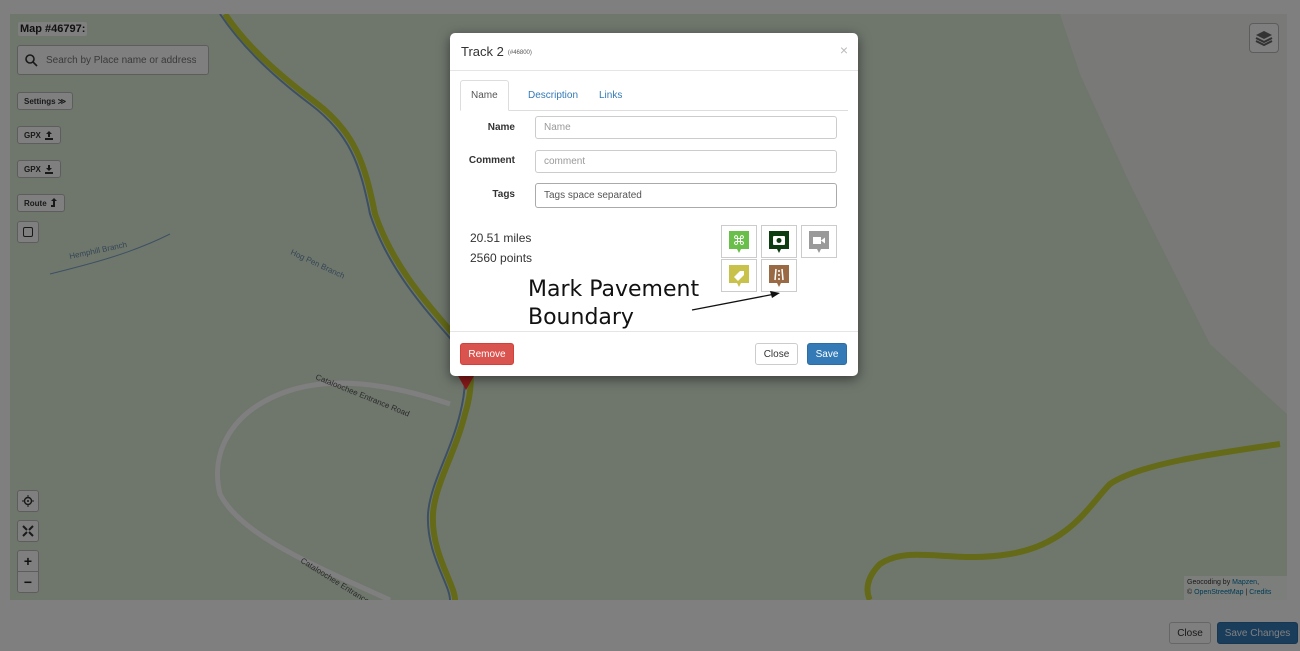 This screenshot has width=1300, height=651. What do you see at coordinates (614, 289) in the screenshot?
I see `annotation-line-1: Mark Pavement` at bounding box center [614, 289].